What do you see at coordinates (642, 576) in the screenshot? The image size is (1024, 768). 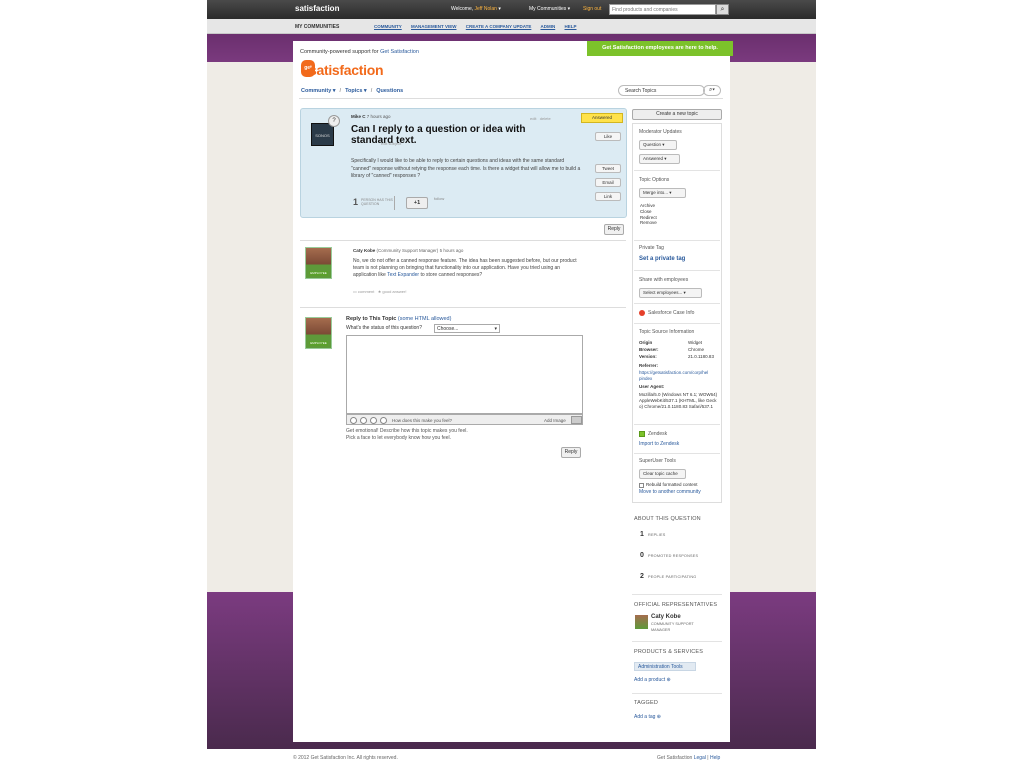 I see `stat-people-count: 2` at bounding box center [642, 576].